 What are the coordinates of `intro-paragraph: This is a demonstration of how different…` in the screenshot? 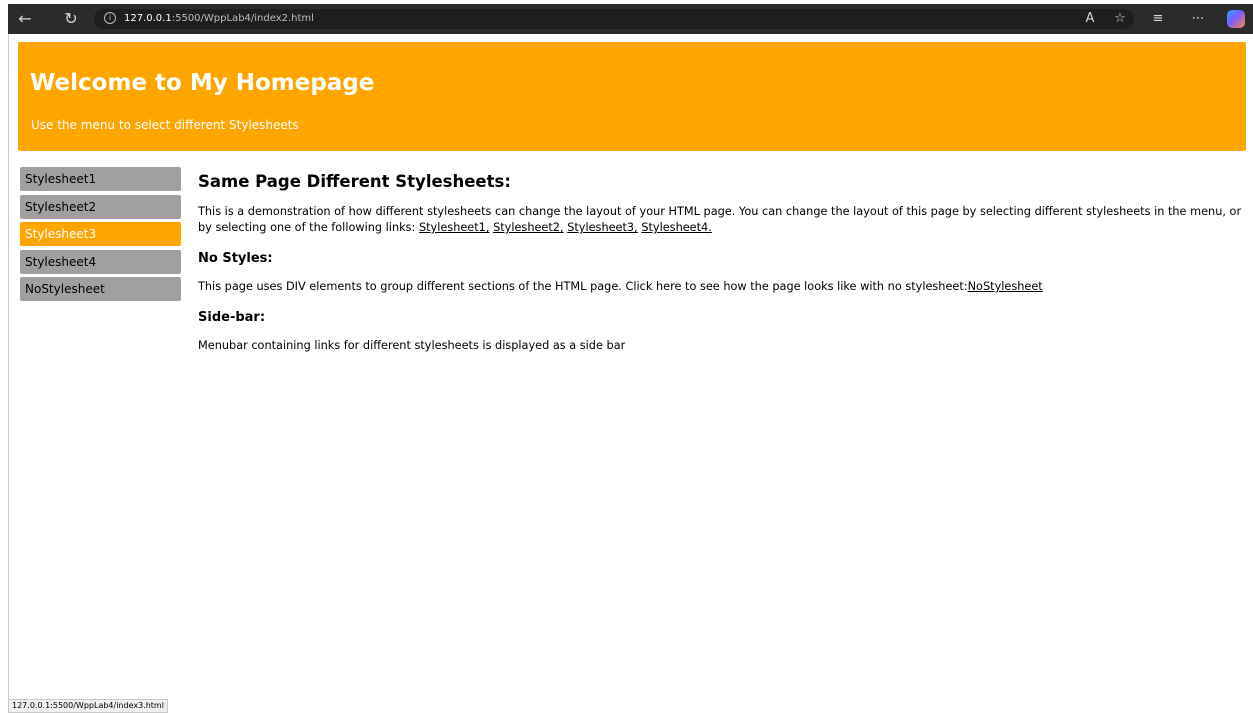 It's located at (722, 220).